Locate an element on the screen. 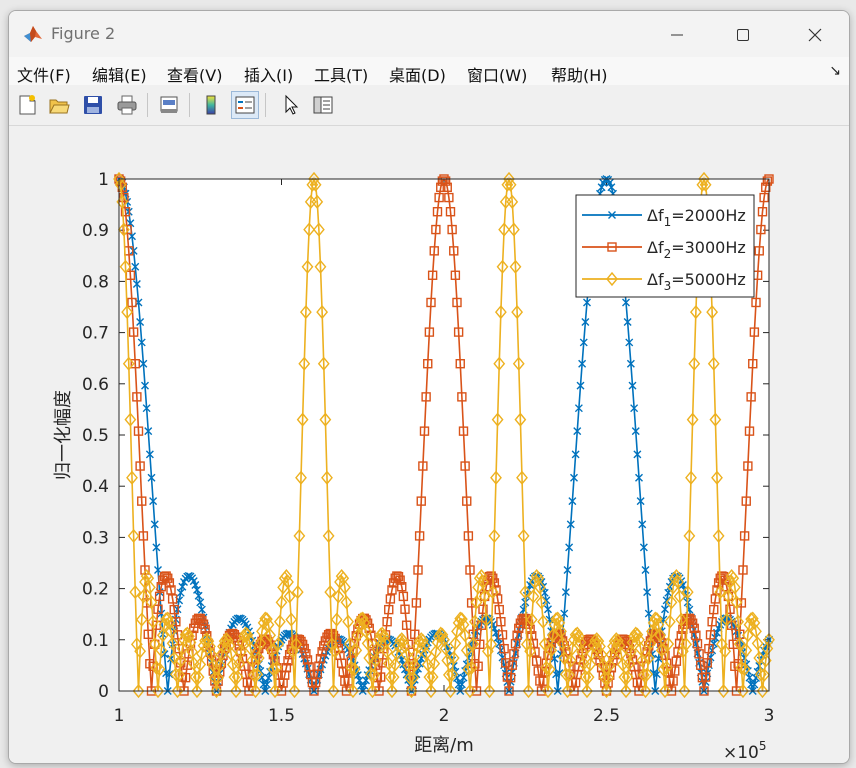 This screenshot has width=856, height=768. open-file-icon is located at coordinates (59, 106).